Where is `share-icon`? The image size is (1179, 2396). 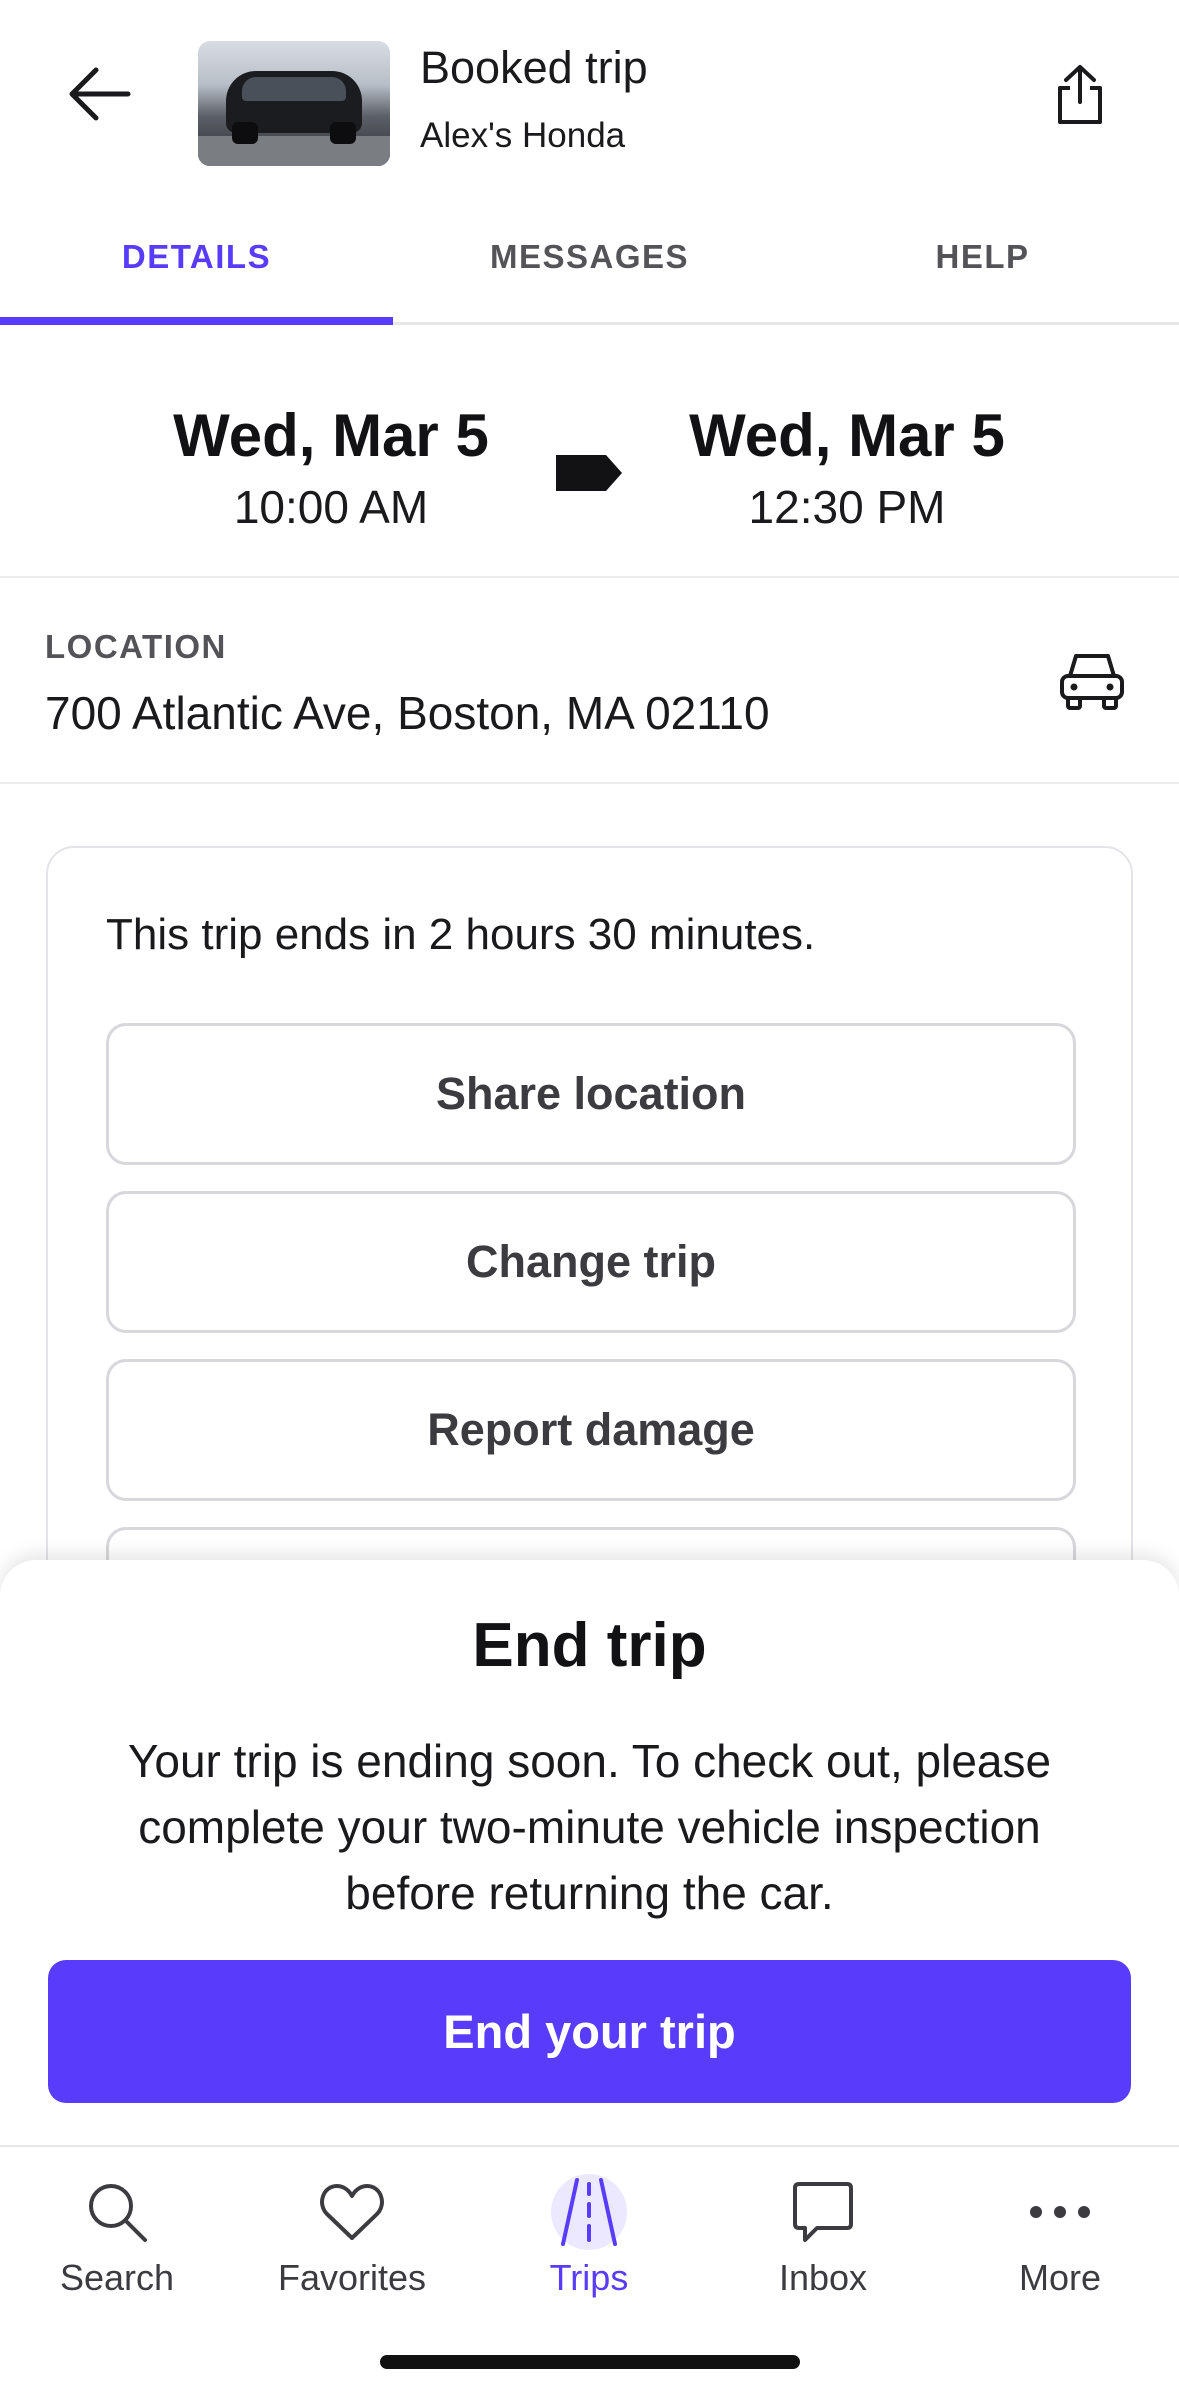
share-icon is located at coordinates (1080, 94).